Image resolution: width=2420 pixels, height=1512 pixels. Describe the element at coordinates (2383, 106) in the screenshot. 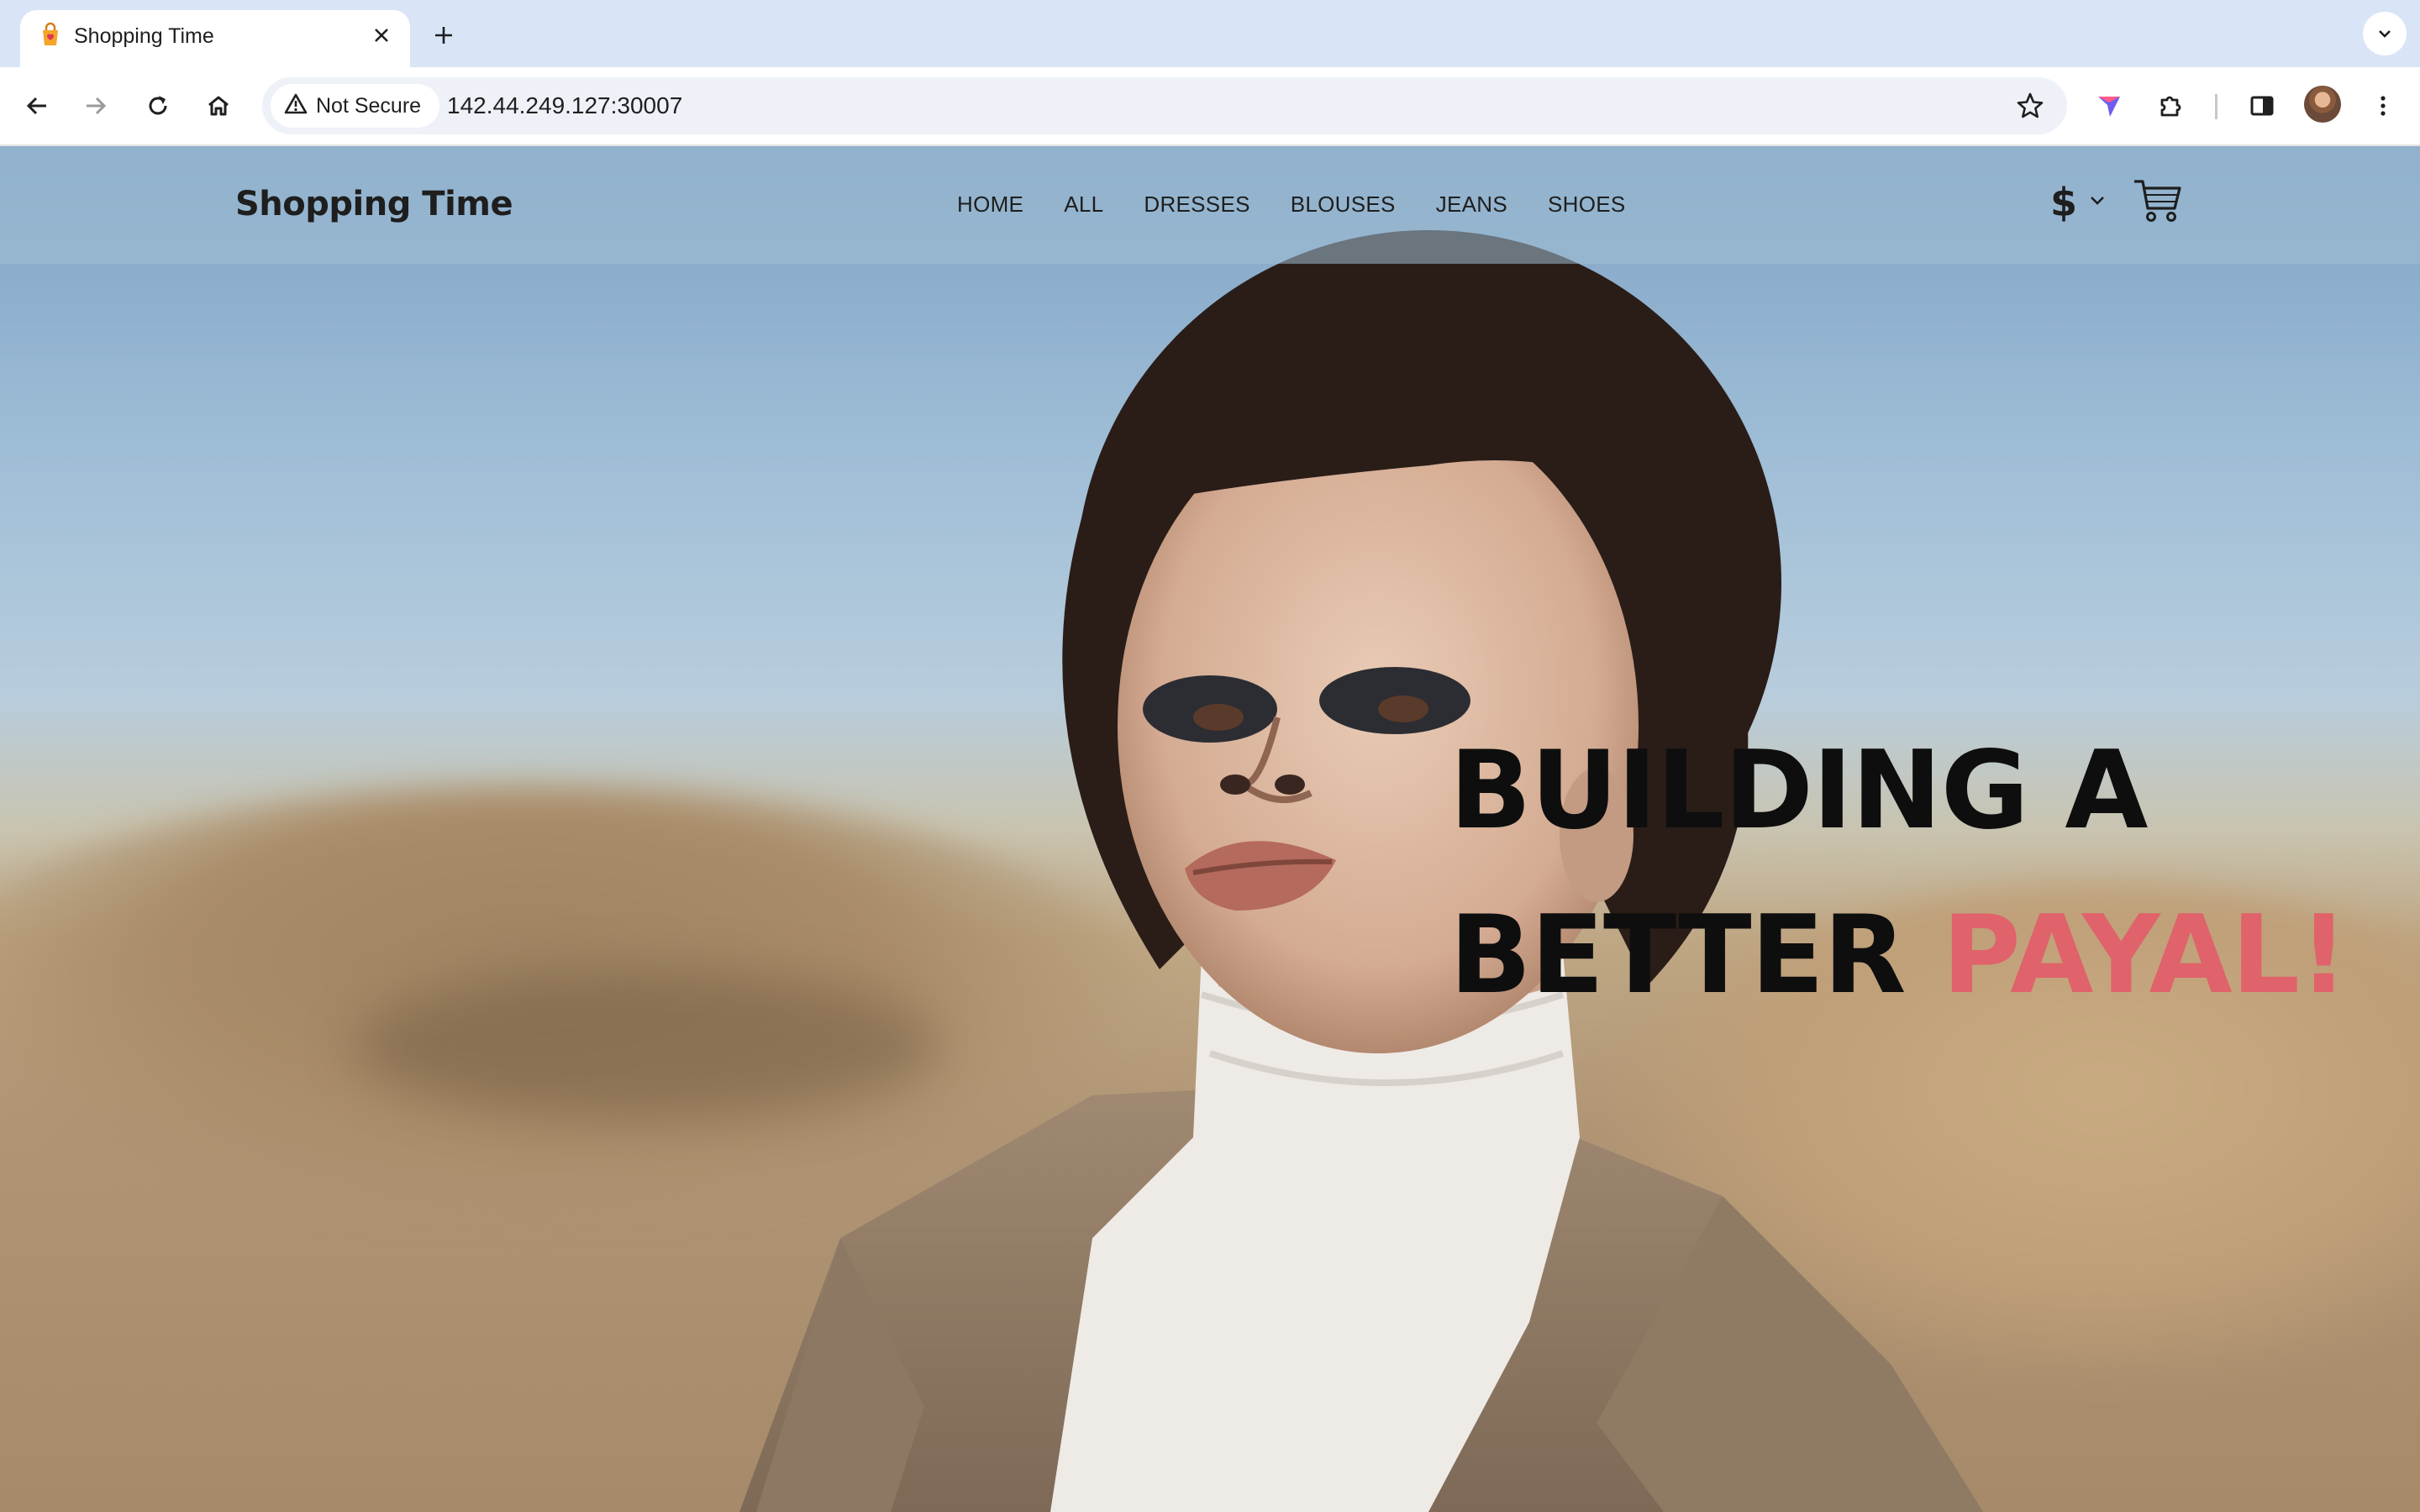

I see `menu-icon` at that location.